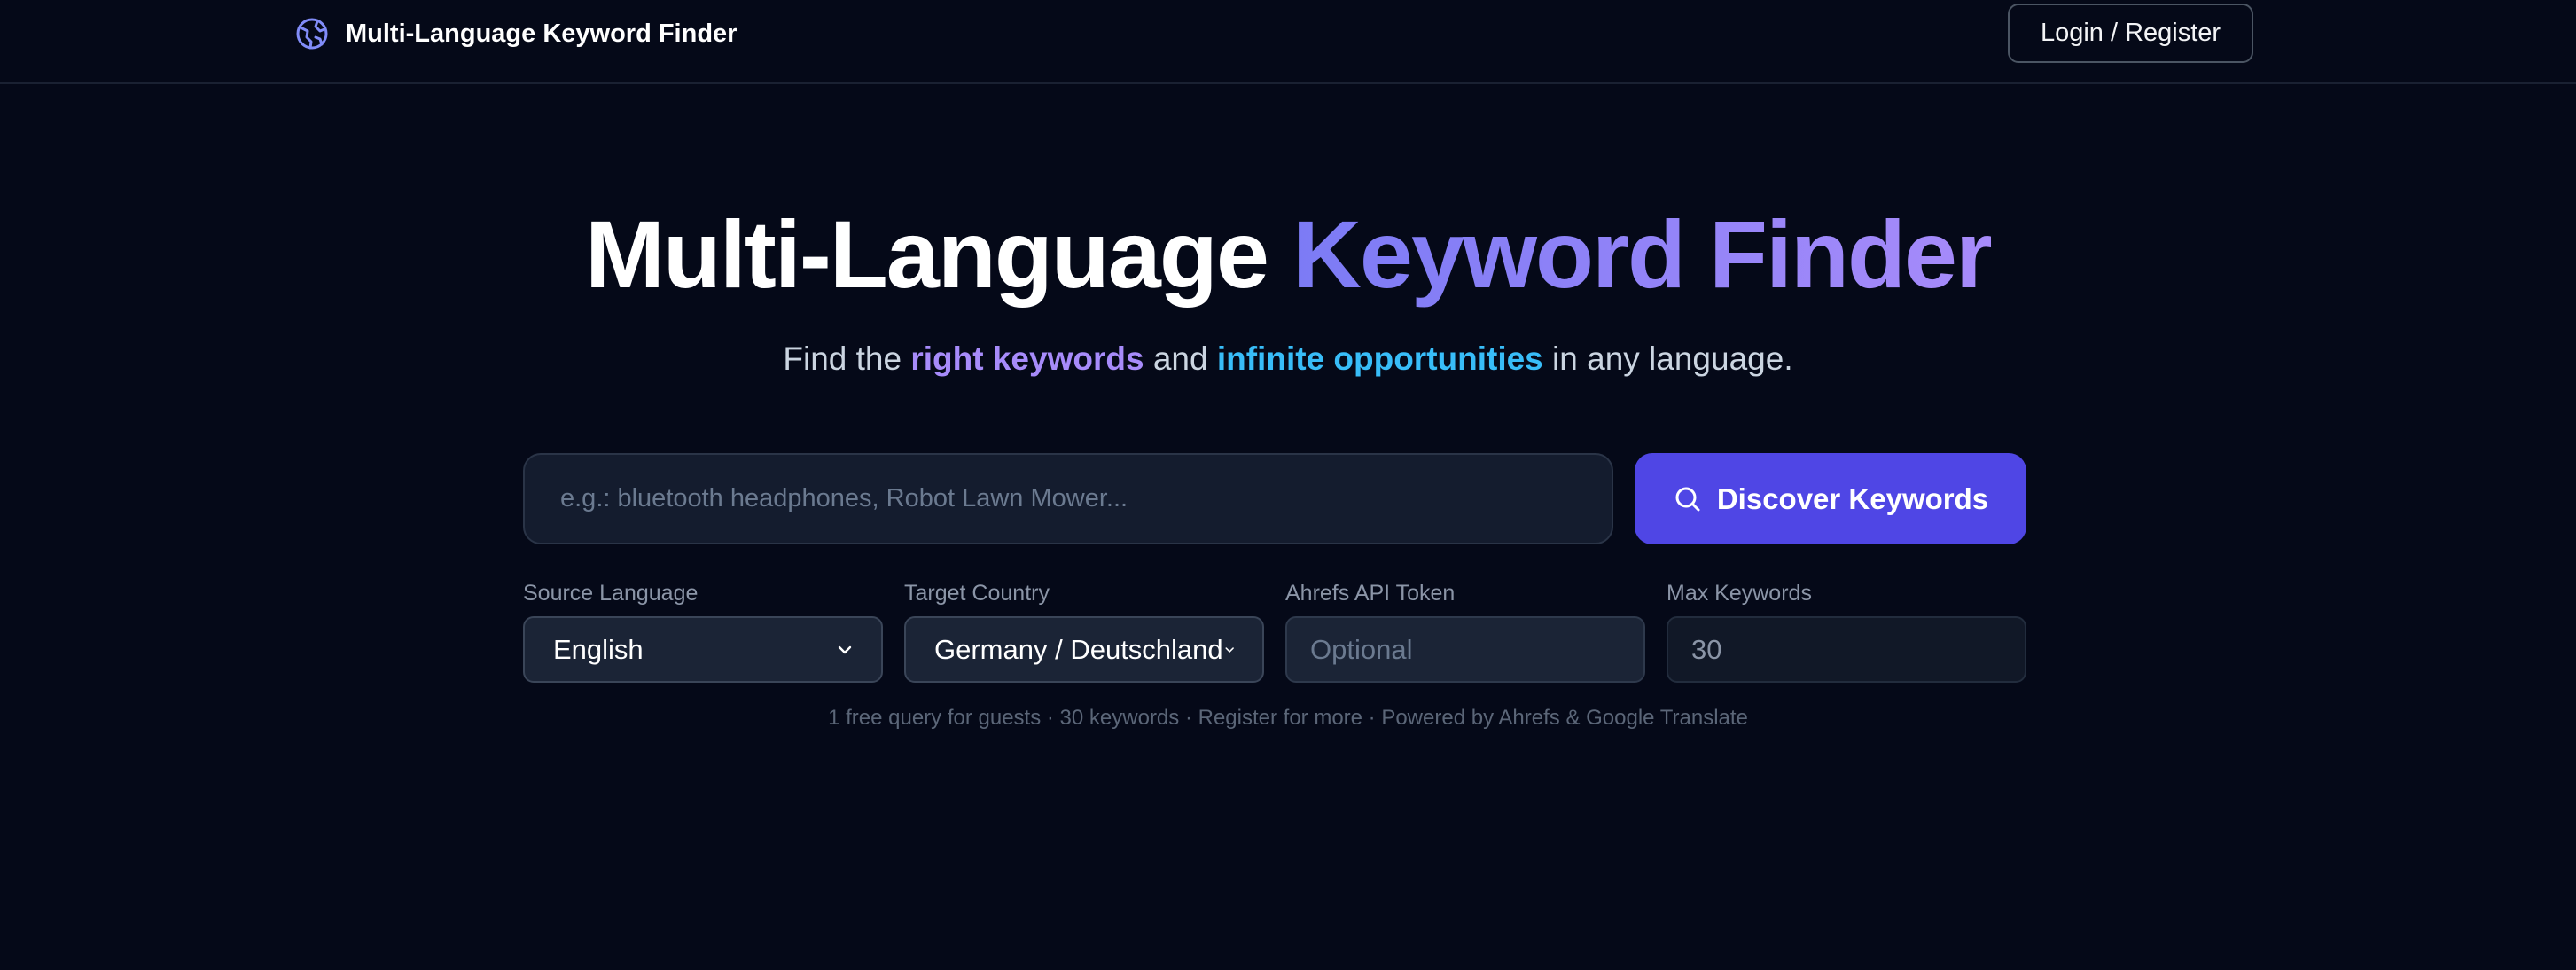 This screenshot has height=970, width=2576. I want to click on hero-title-gradient: Keyword Finder, so click(1642, 254).